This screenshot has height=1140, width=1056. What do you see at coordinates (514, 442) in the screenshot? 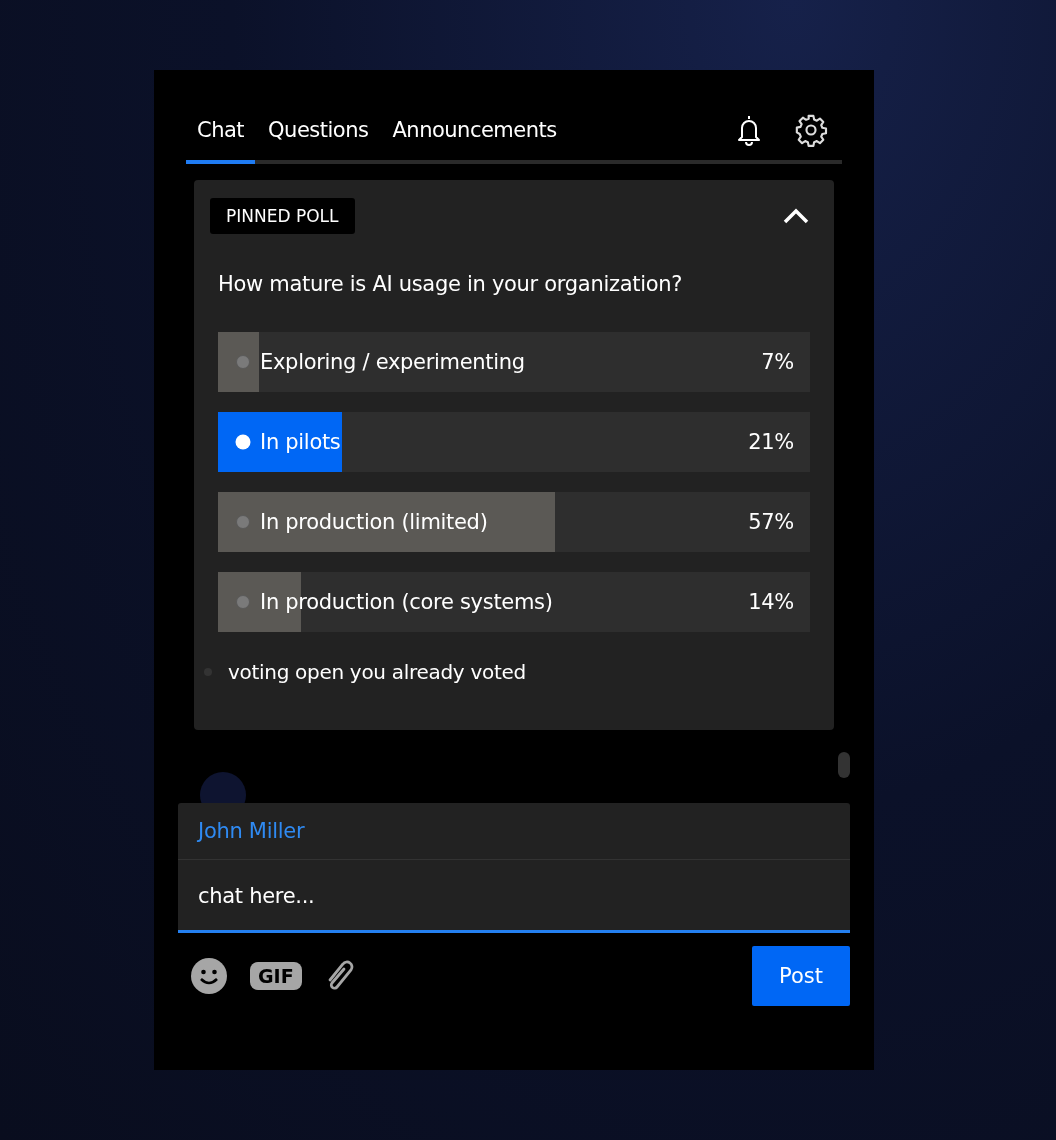
I see `poll-option: In pilots 21%` at bounding box center [514, 442].